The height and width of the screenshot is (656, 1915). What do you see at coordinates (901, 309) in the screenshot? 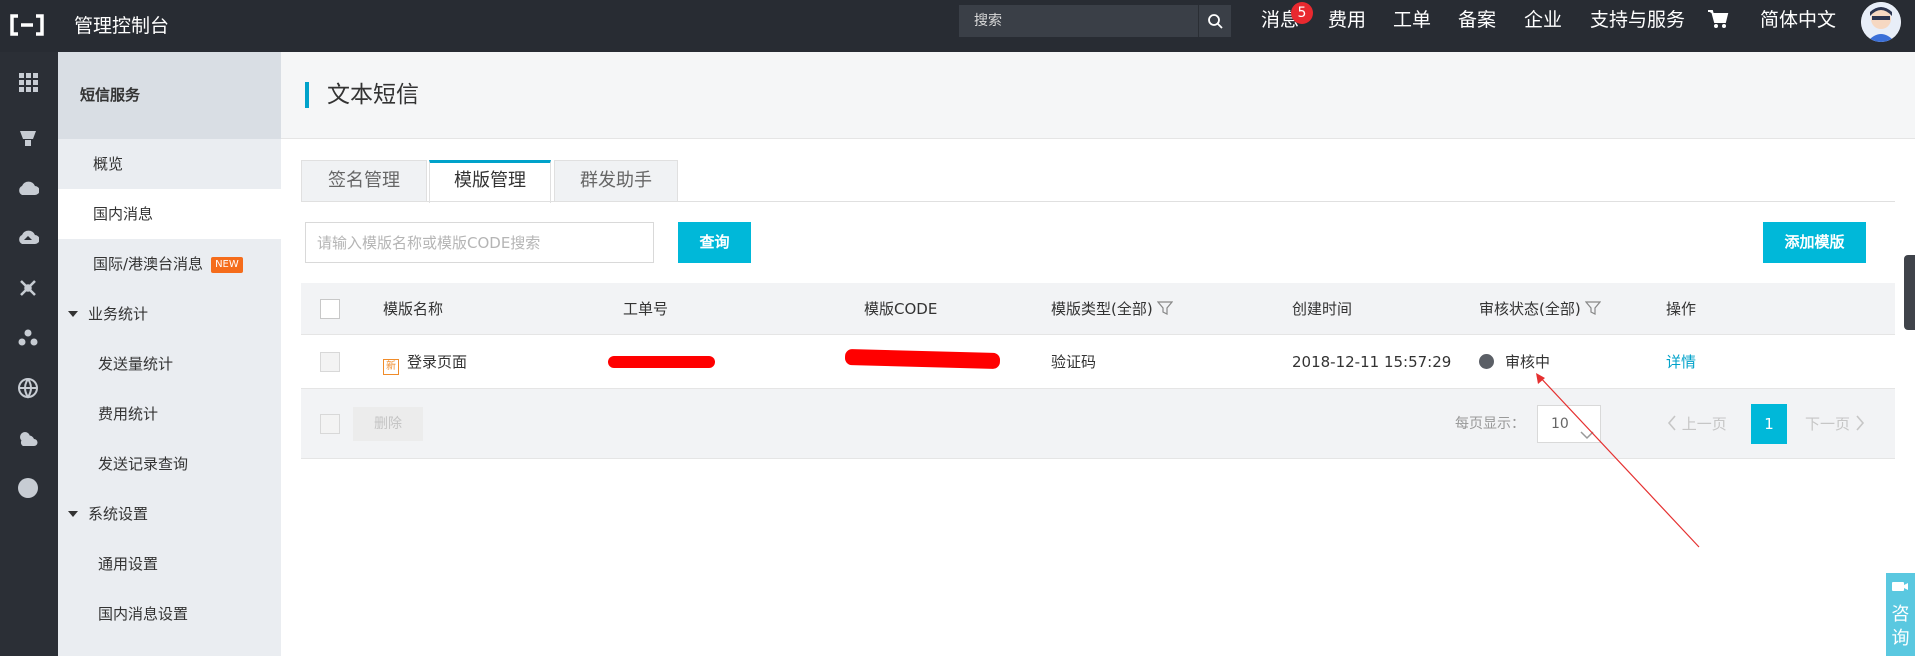
I see `col-template-code: 模版CODE` at bounding box center [901, 309].